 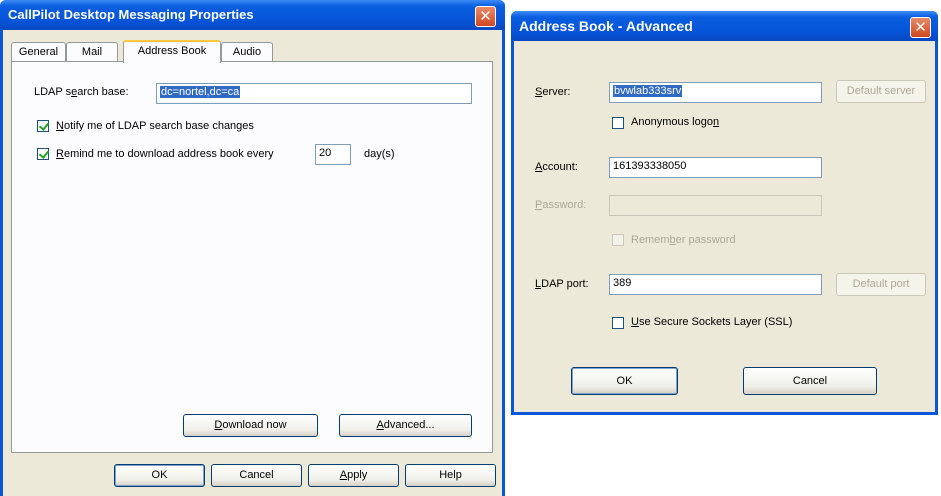 What do you see at coordinates (881, 284) in the screenshot?
I see `default-port-button: Default port` at bounding box center [881, 284].